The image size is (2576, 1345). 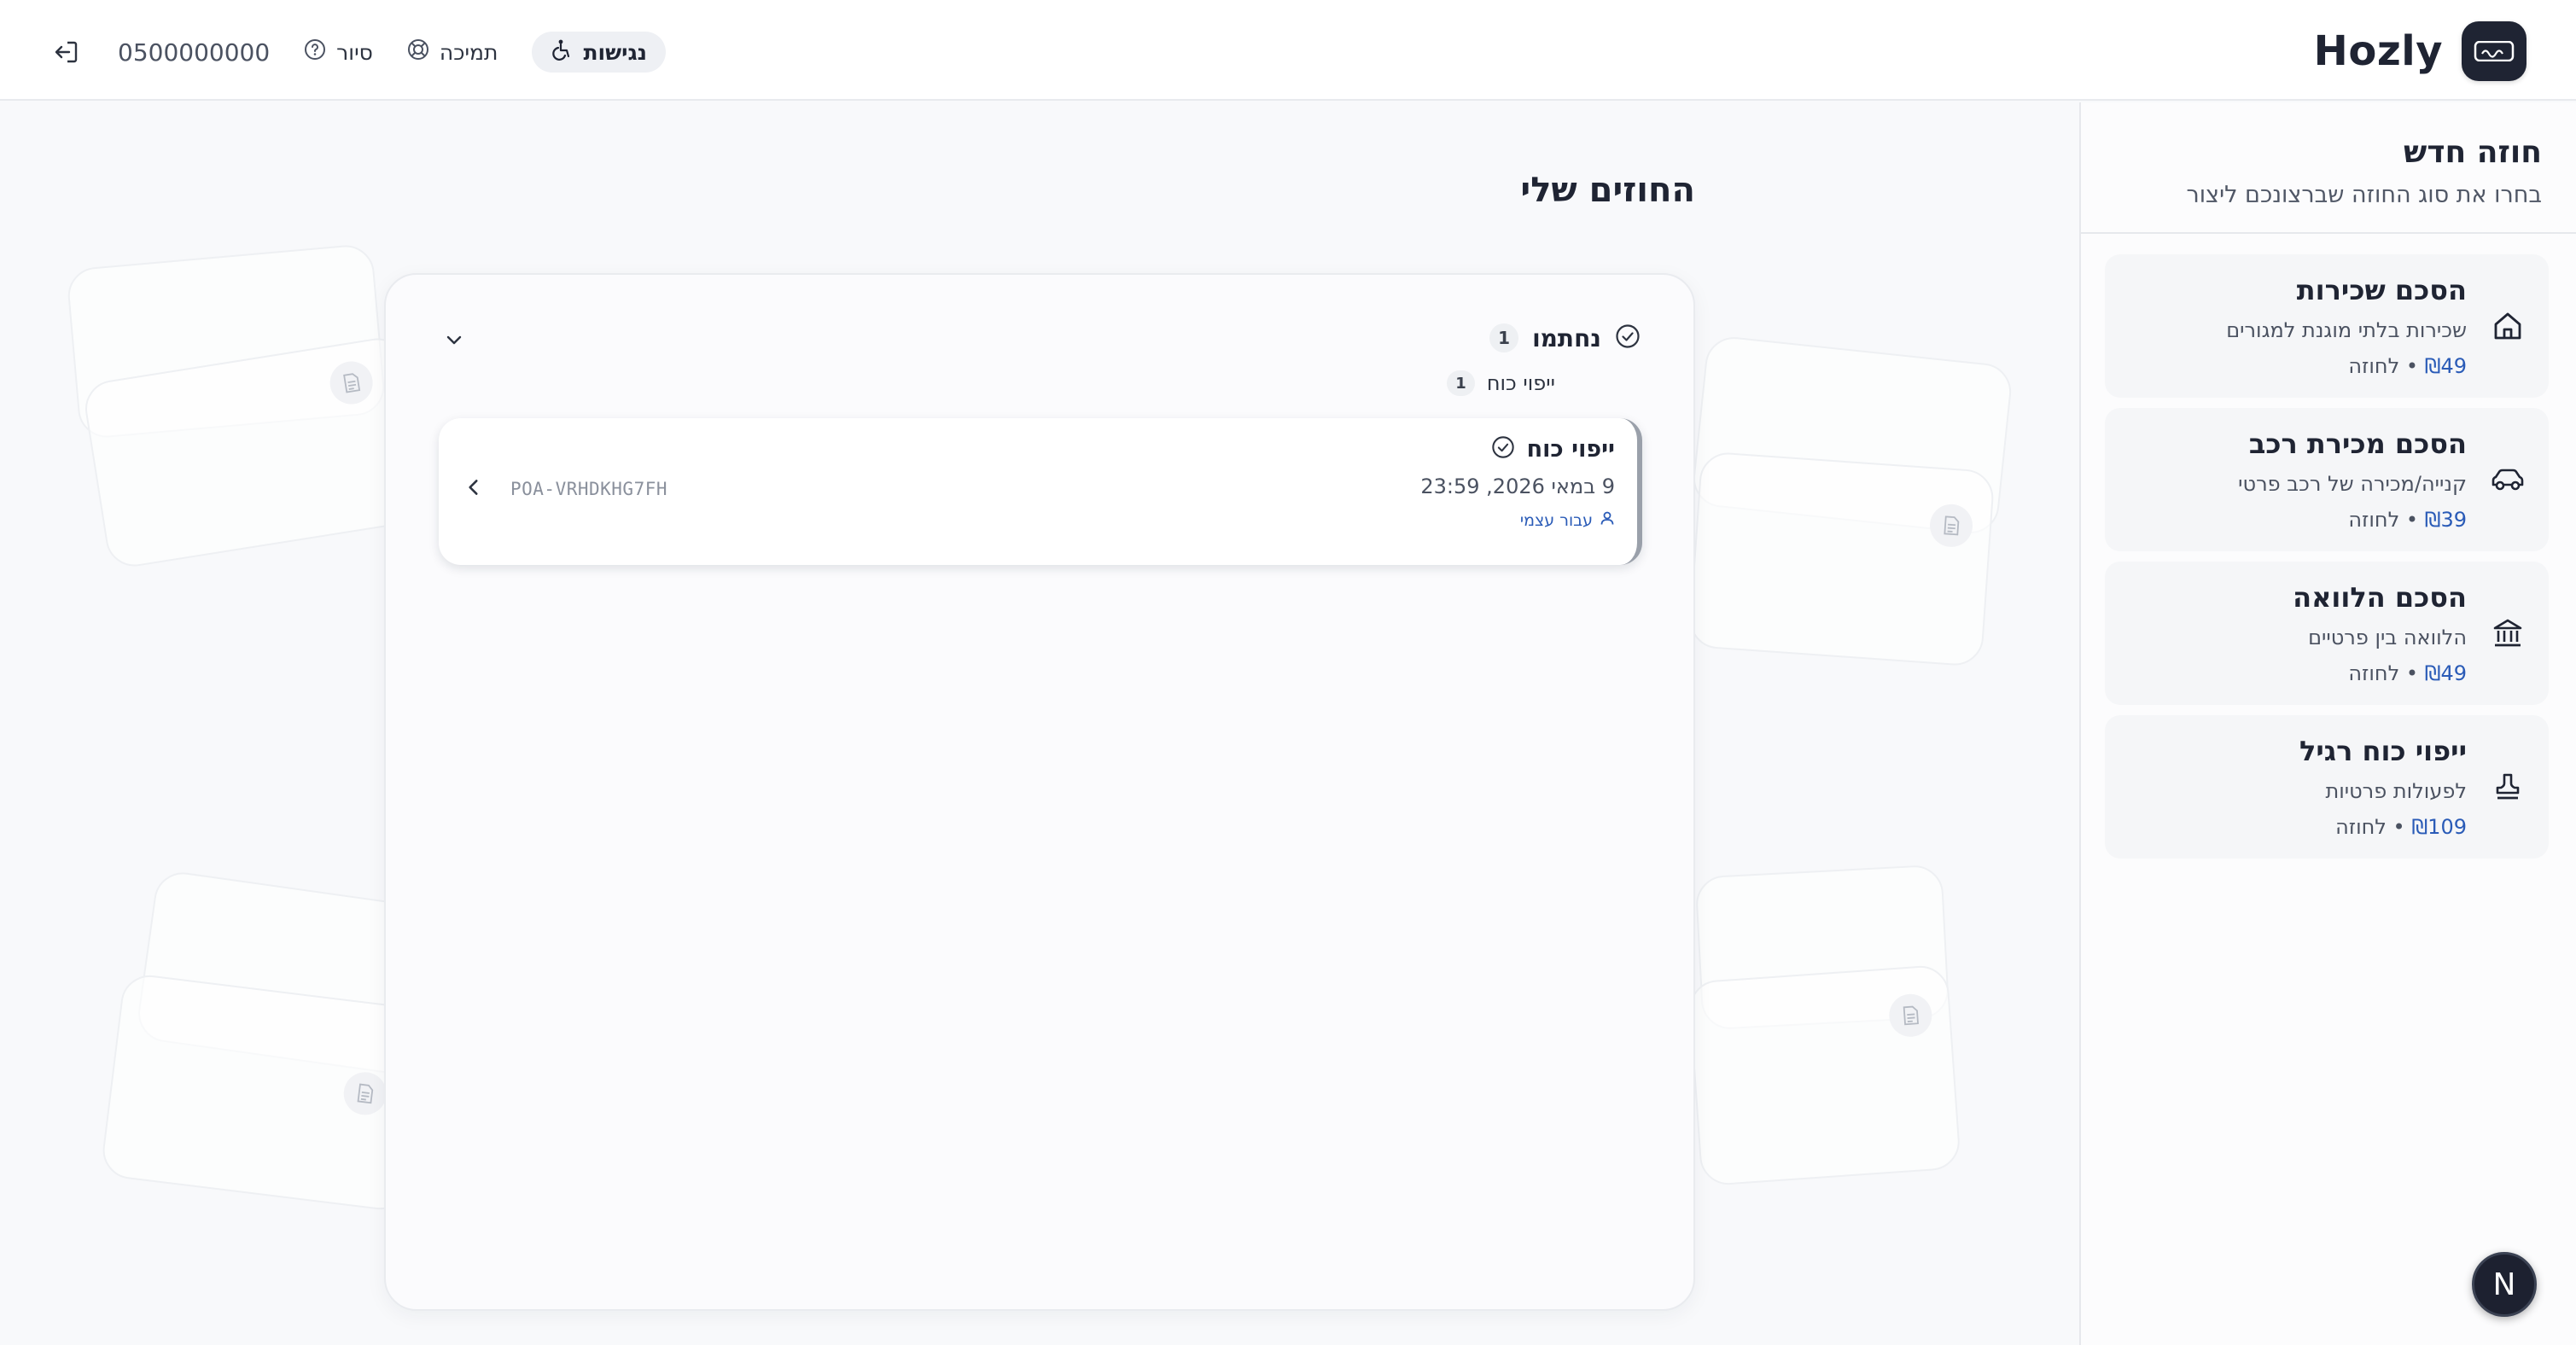 I want to click on brand-name: Hozly, so click(x=2378, y=51).